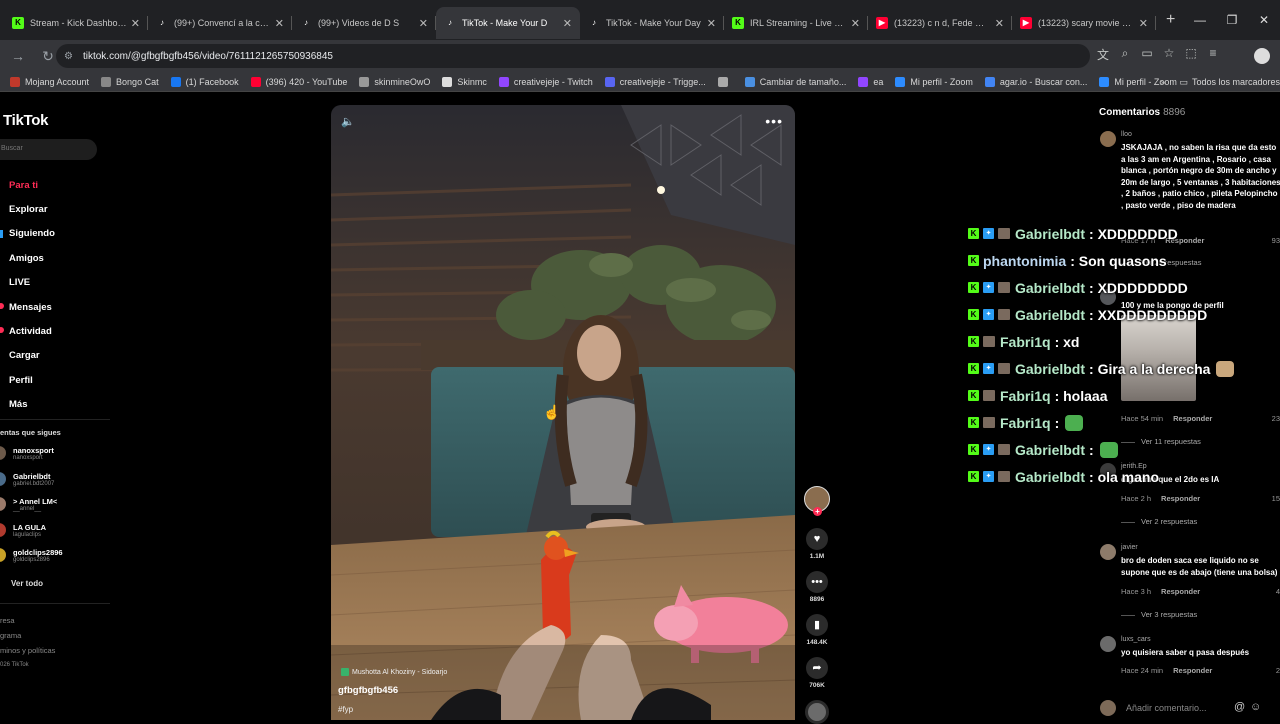 This screenshot has height=724, width=1280. I want to click on bookmarks-overflow-icon: », so click(1162, 82).